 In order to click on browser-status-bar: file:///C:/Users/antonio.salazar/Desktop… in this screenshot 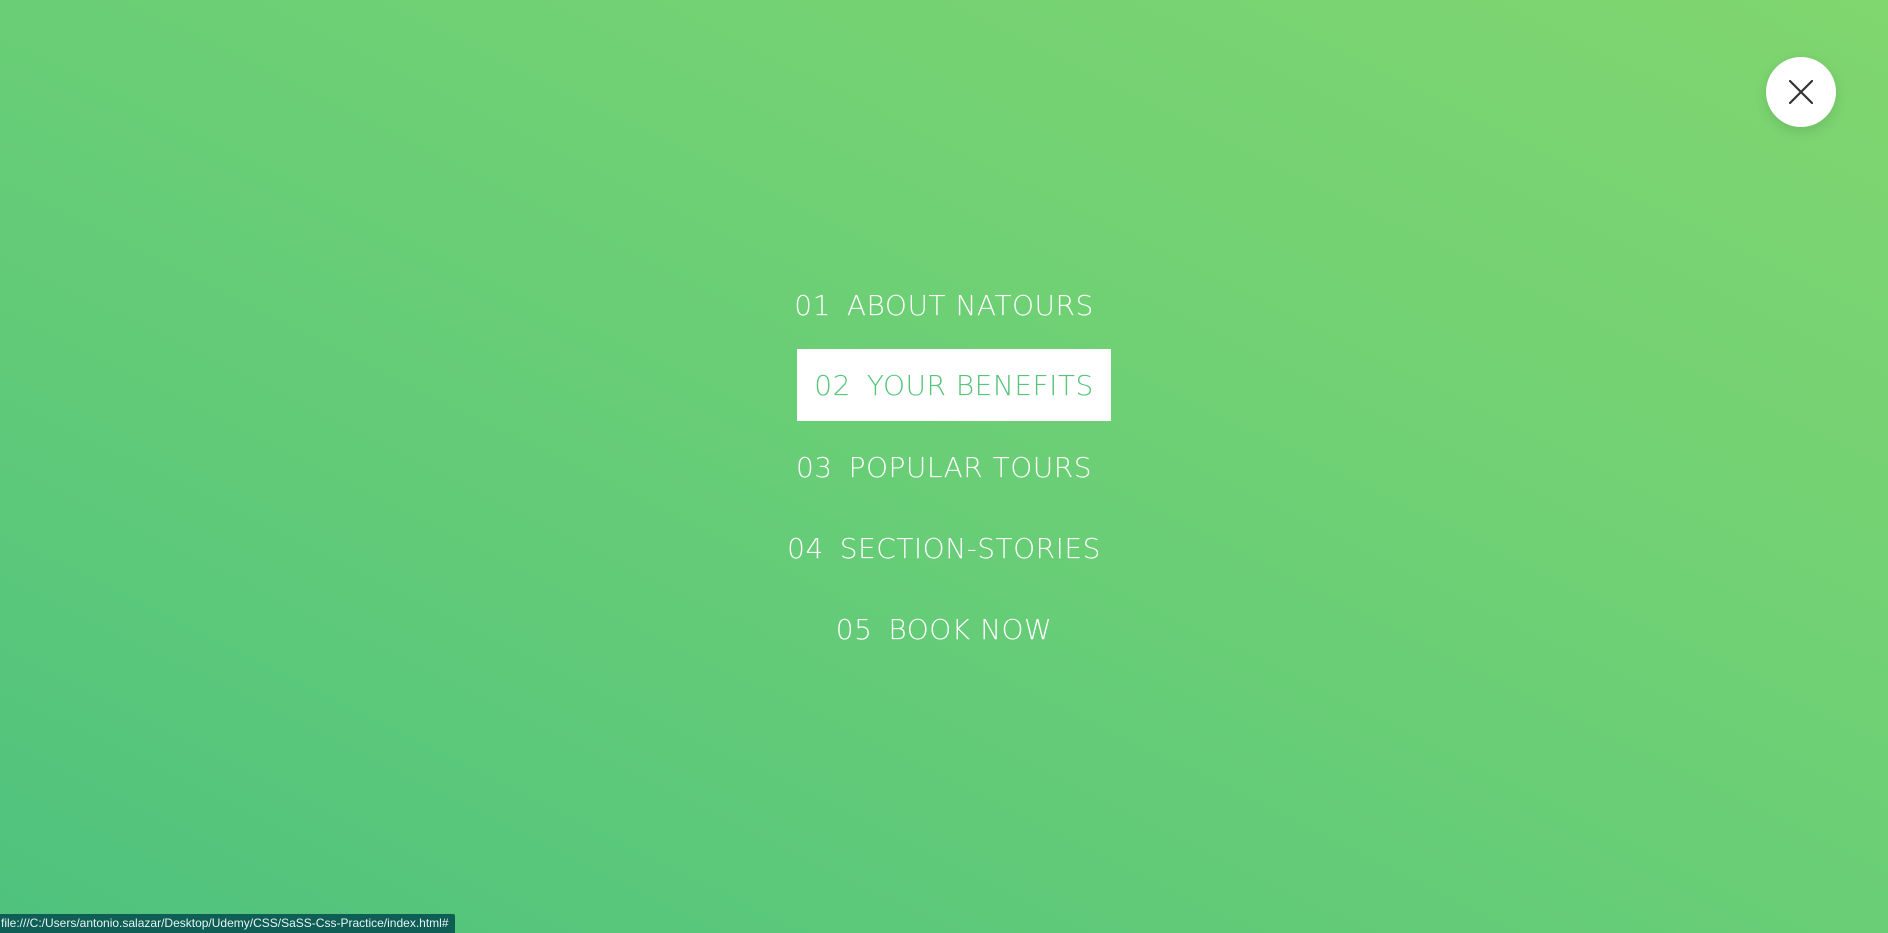, I will do `click(227, 923)`.